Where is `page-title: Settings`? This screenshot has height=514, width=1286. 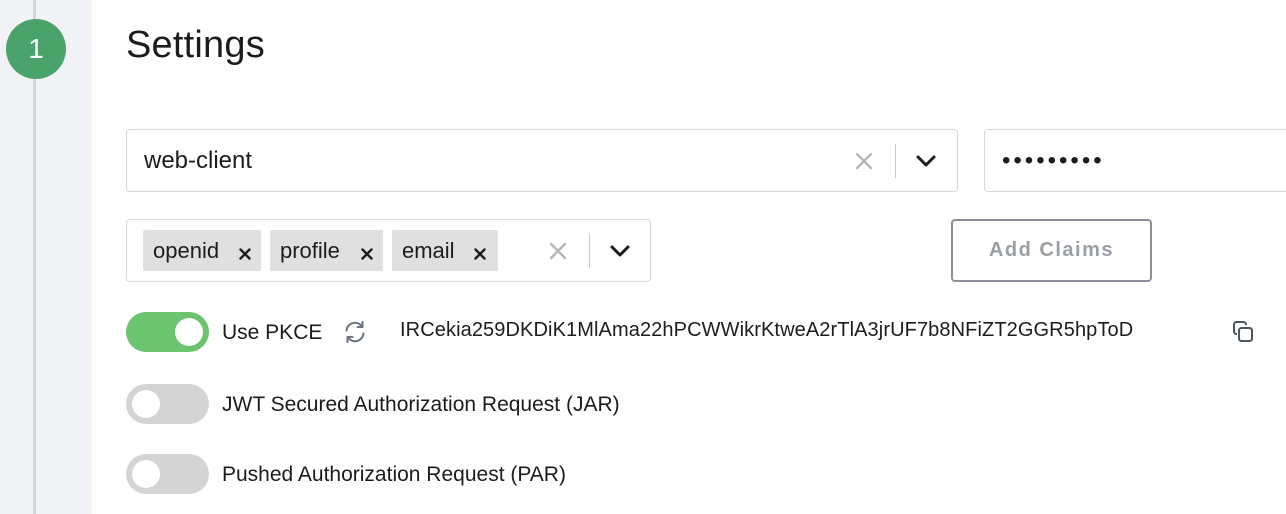
page-title: Settings is located at coordinates (195, 45).